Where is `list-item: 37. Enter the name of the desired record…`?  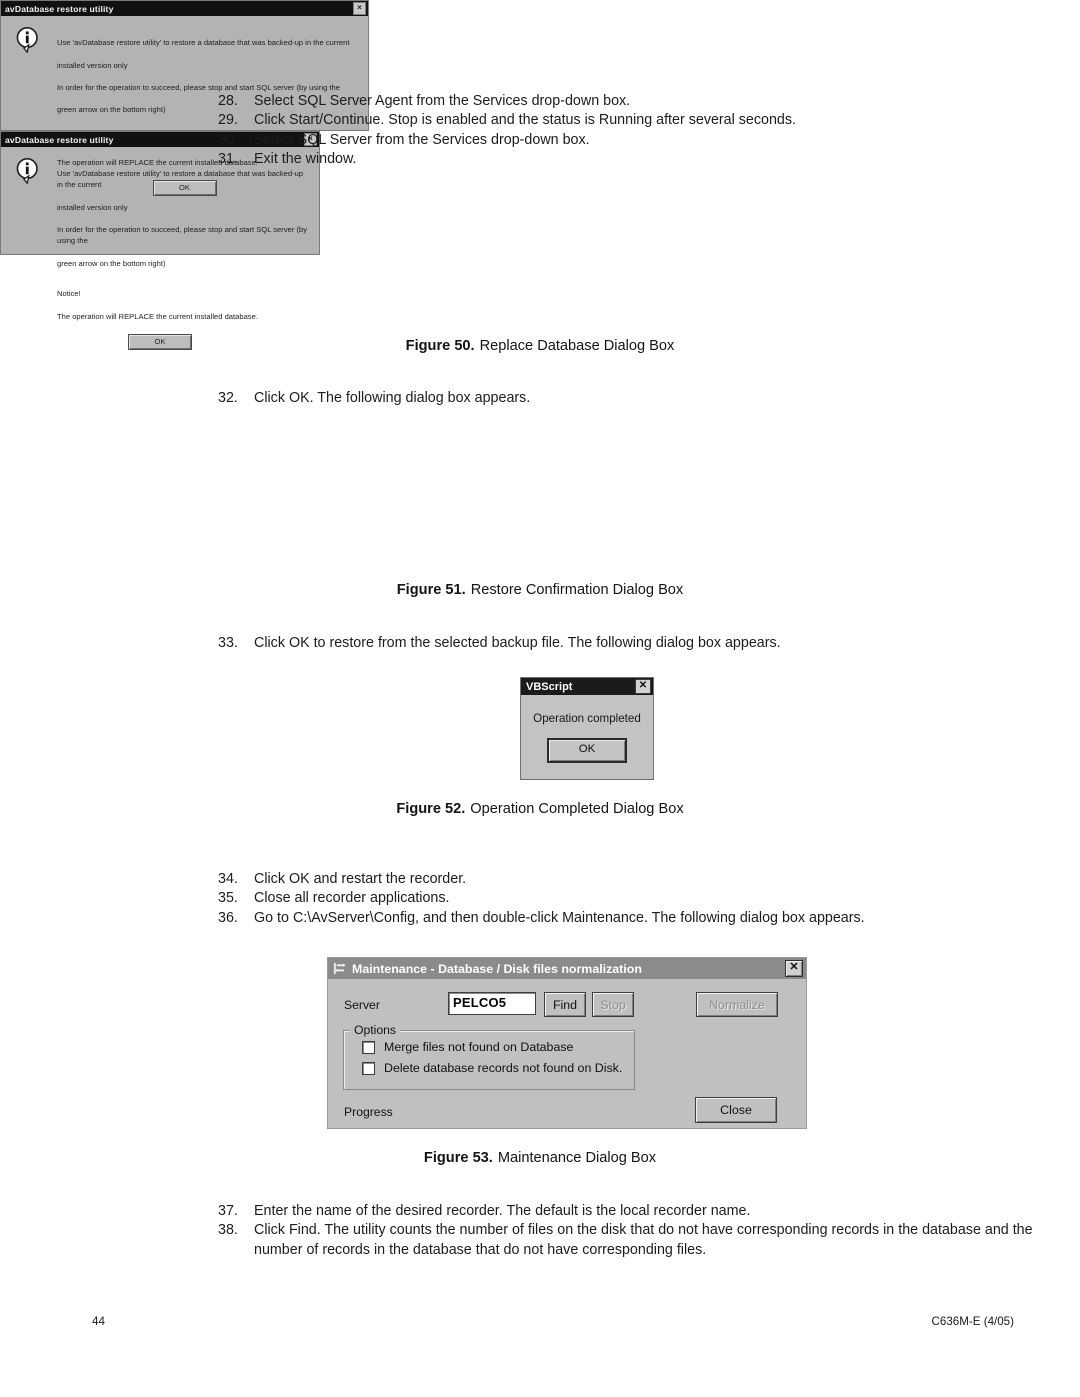
list-item: 37. Enter the name of the desired record… is located at coordinates (633, 1211).